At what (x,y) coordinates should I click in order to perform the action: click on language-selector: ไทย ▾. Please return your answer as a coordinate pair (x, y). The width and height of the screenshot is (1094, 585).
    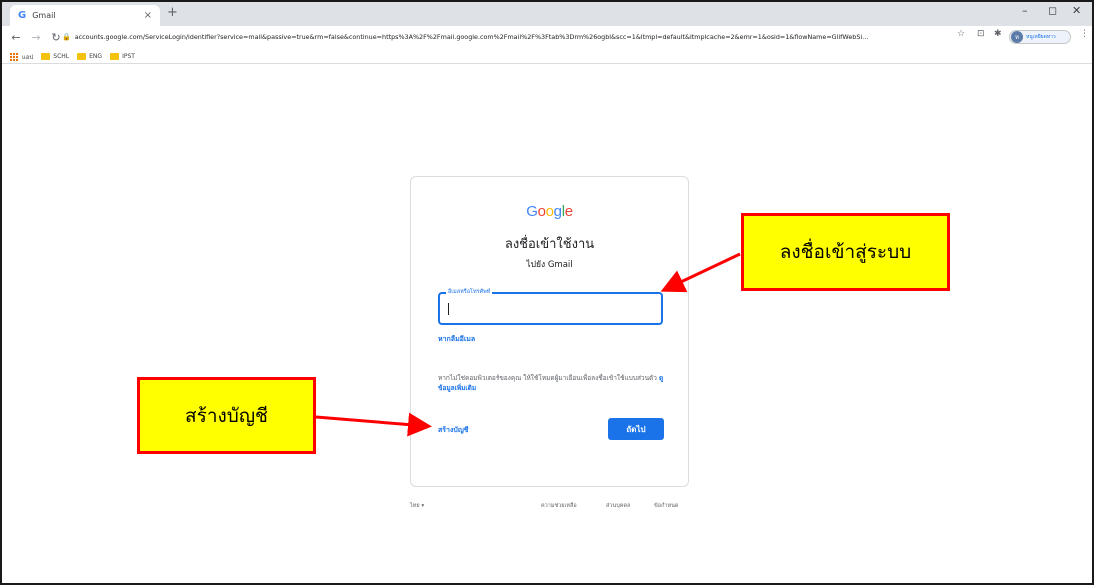
    Looking at the image, I should click on (417, 506).